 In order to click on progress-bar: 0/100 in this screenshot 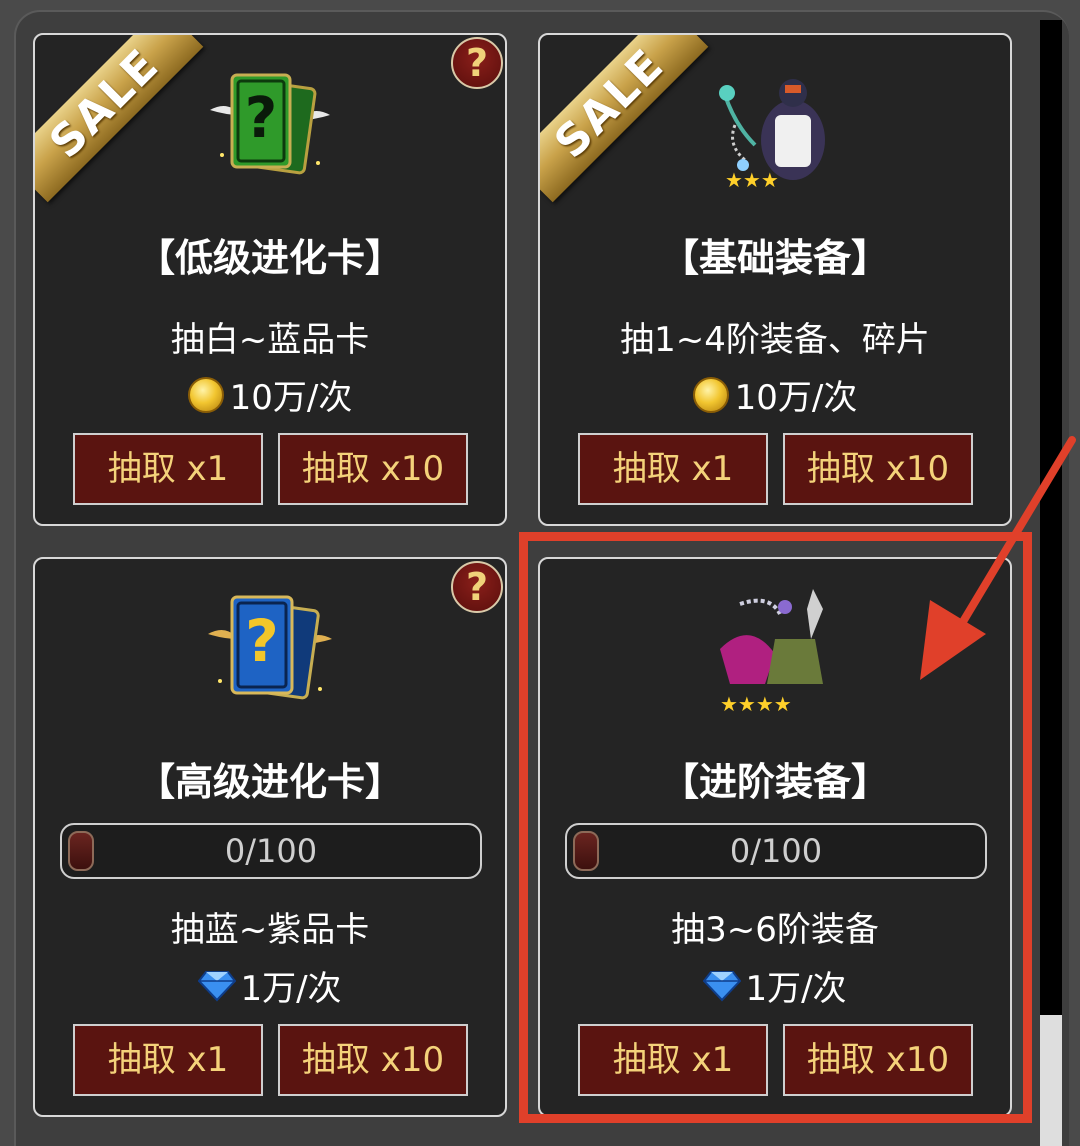, I will do `click(271, 851)`.